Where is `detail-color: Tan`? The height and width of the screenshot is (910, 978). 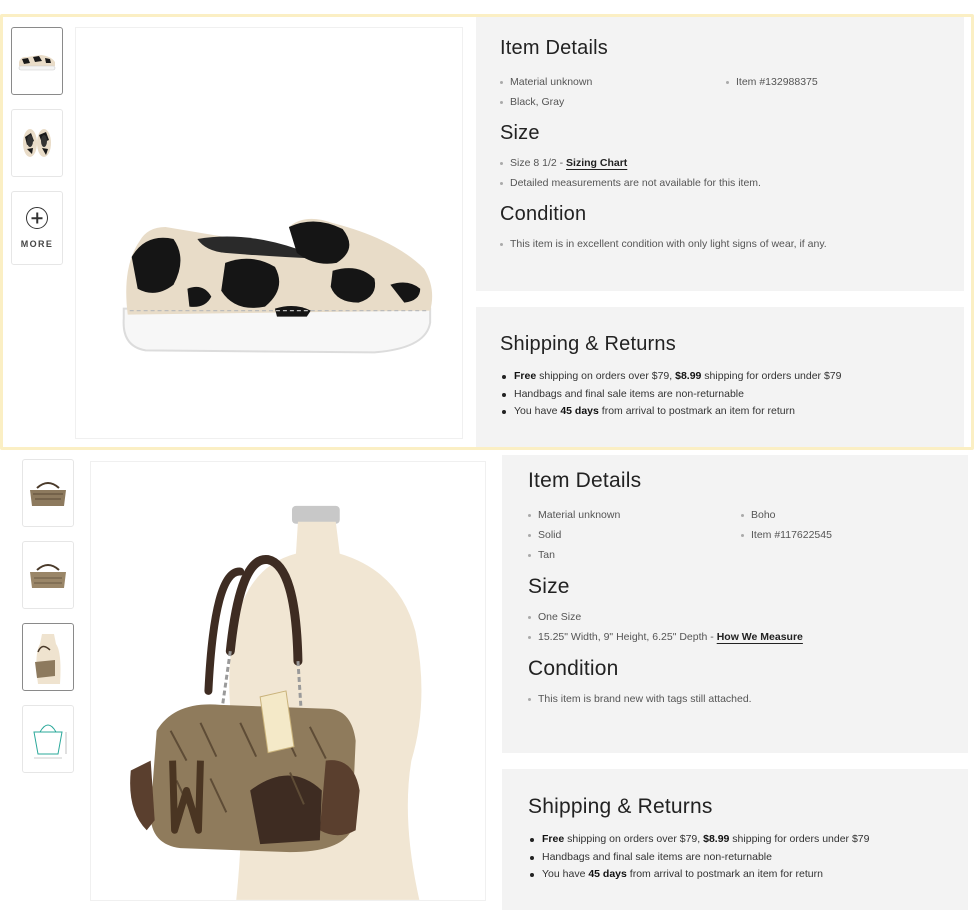 detail-color: Tan is located at coordinates (628, 555).